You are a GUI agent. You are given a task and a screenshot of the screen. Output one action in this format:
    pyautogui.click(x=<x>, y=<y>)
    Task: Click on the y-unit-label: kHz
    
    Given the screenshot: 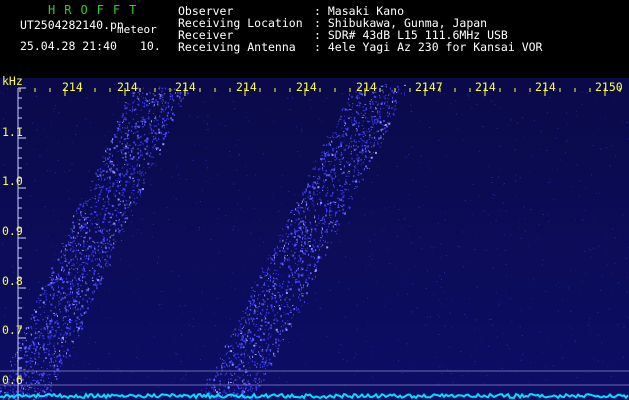 What is the action you would take?
    pyautogui.click(x=12, y=81)
    